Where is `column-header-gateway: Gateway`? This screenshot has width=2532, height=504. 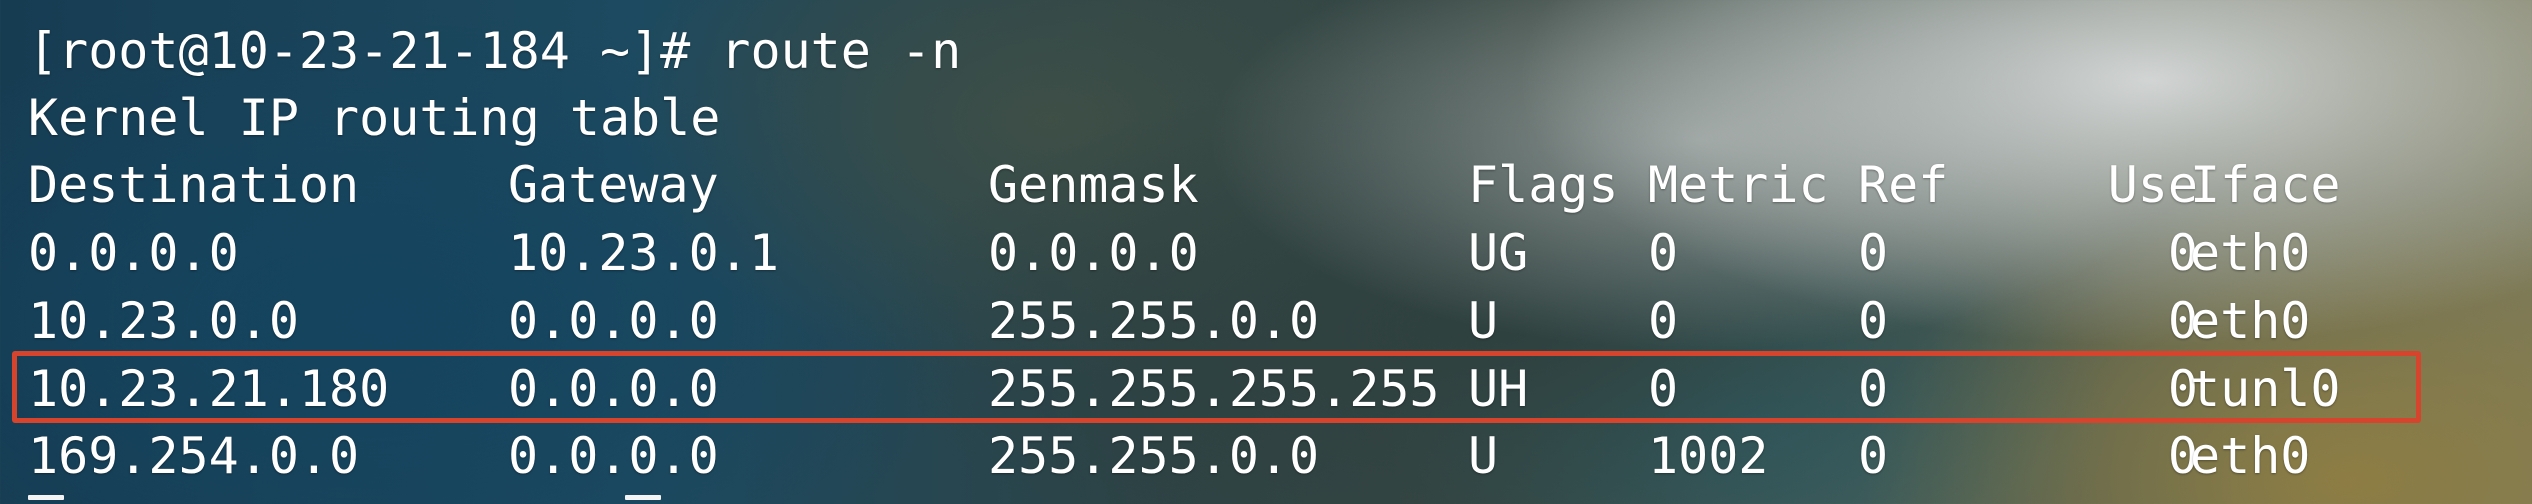 column-header-gateway: Gateway is located at coordinates (613, 185).